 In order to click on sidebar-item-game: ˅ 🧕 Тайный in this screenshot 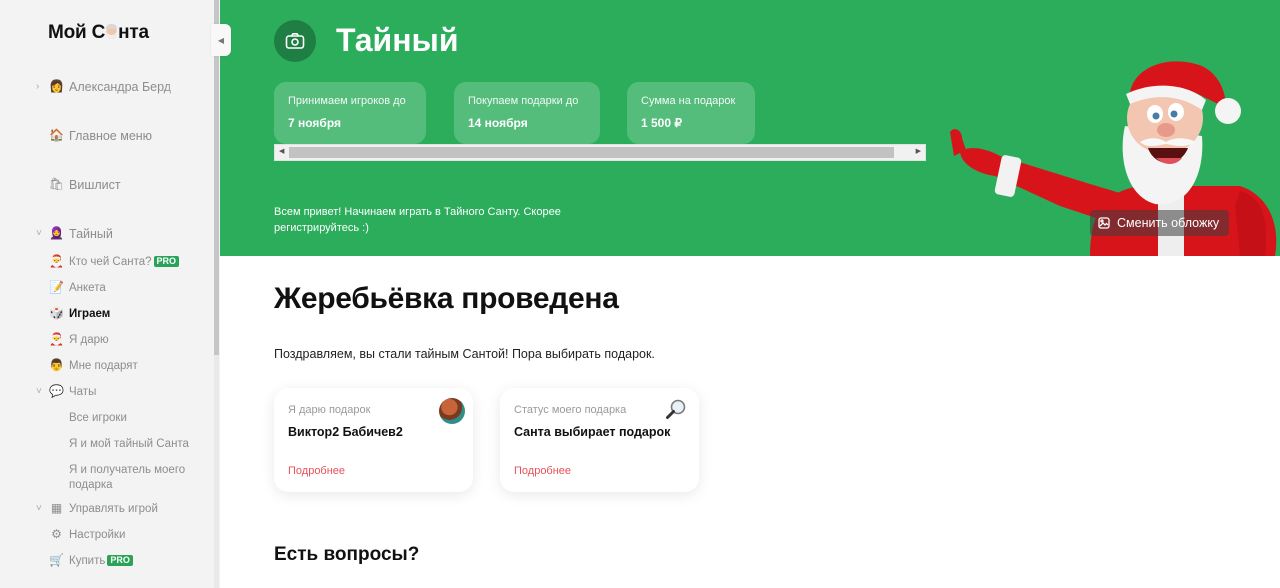, I will do `click(74, 233)`.